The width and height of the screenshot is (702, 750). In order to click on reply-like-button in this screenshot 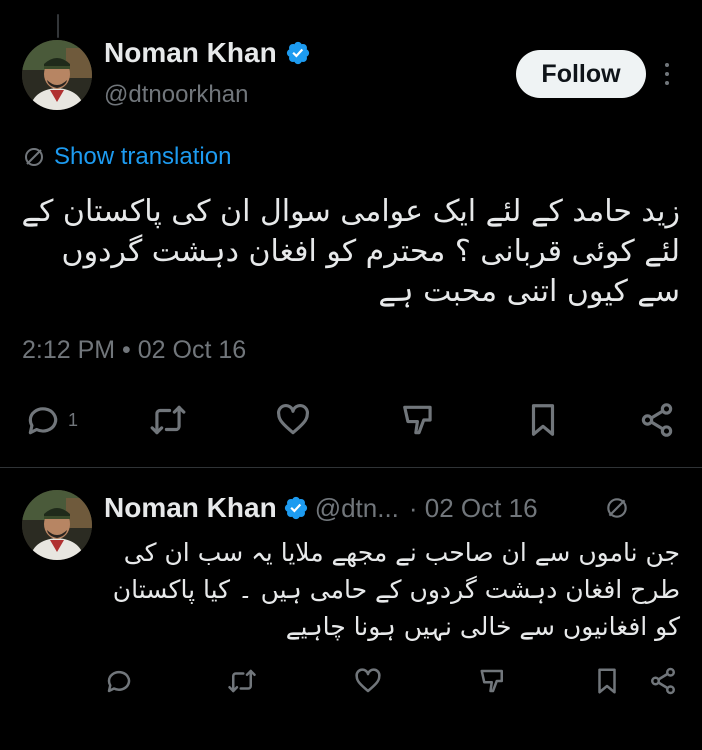, I will do `click(368, 681)`.